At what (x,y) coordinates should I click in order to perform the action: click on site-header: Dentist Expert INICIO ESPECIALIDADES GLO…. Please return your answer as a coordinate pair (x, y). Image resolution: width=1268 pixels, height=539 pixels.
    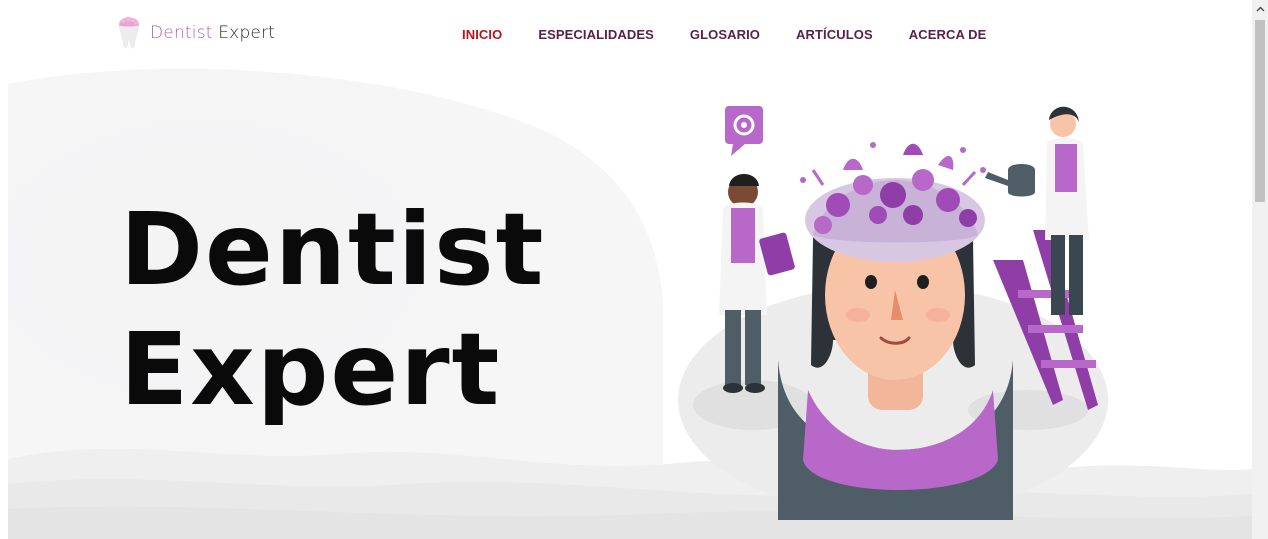
    Looking at the image, I should click on (626, 32).